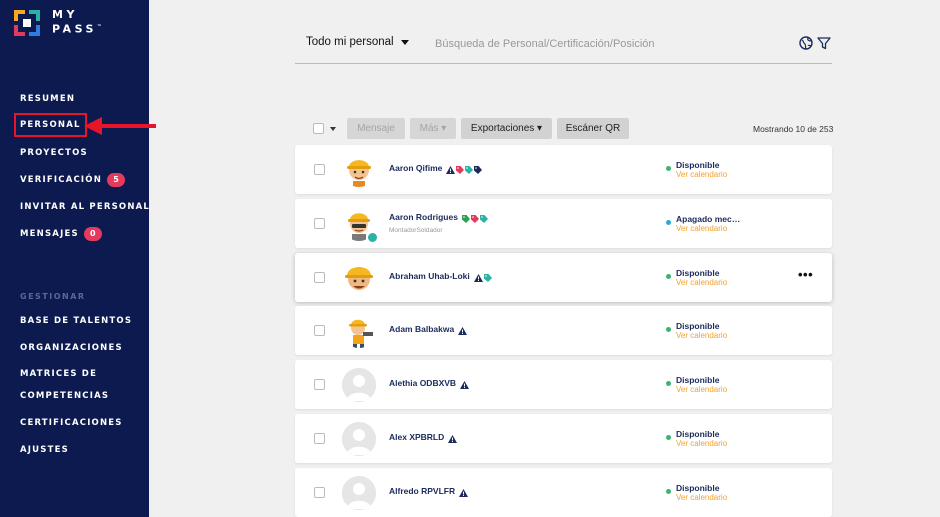  Describe the element at coordinates (593, 128) in the screenshot. I see `qr-scanner-button: Escáner QR` at that location.